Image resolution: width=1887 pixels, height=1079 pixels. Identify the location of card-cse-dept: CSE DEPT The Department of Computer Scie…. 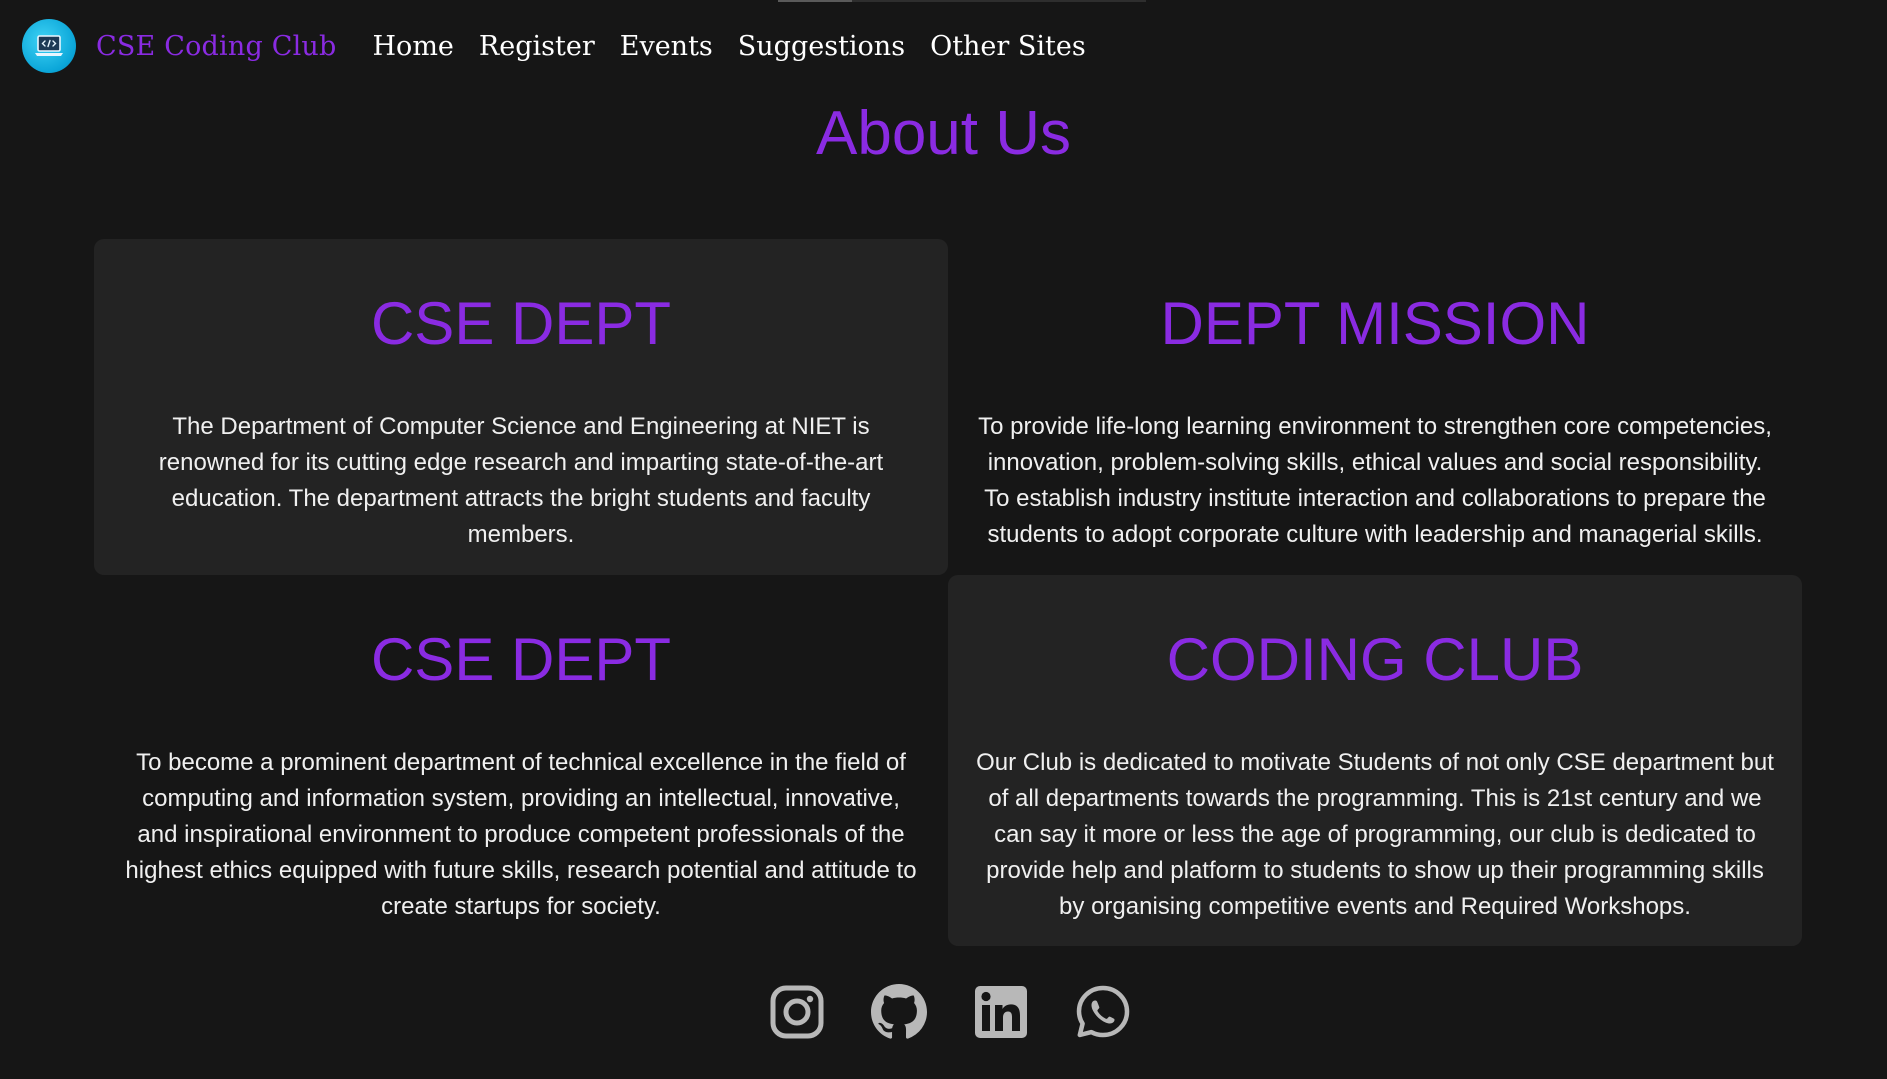
(521, 407).